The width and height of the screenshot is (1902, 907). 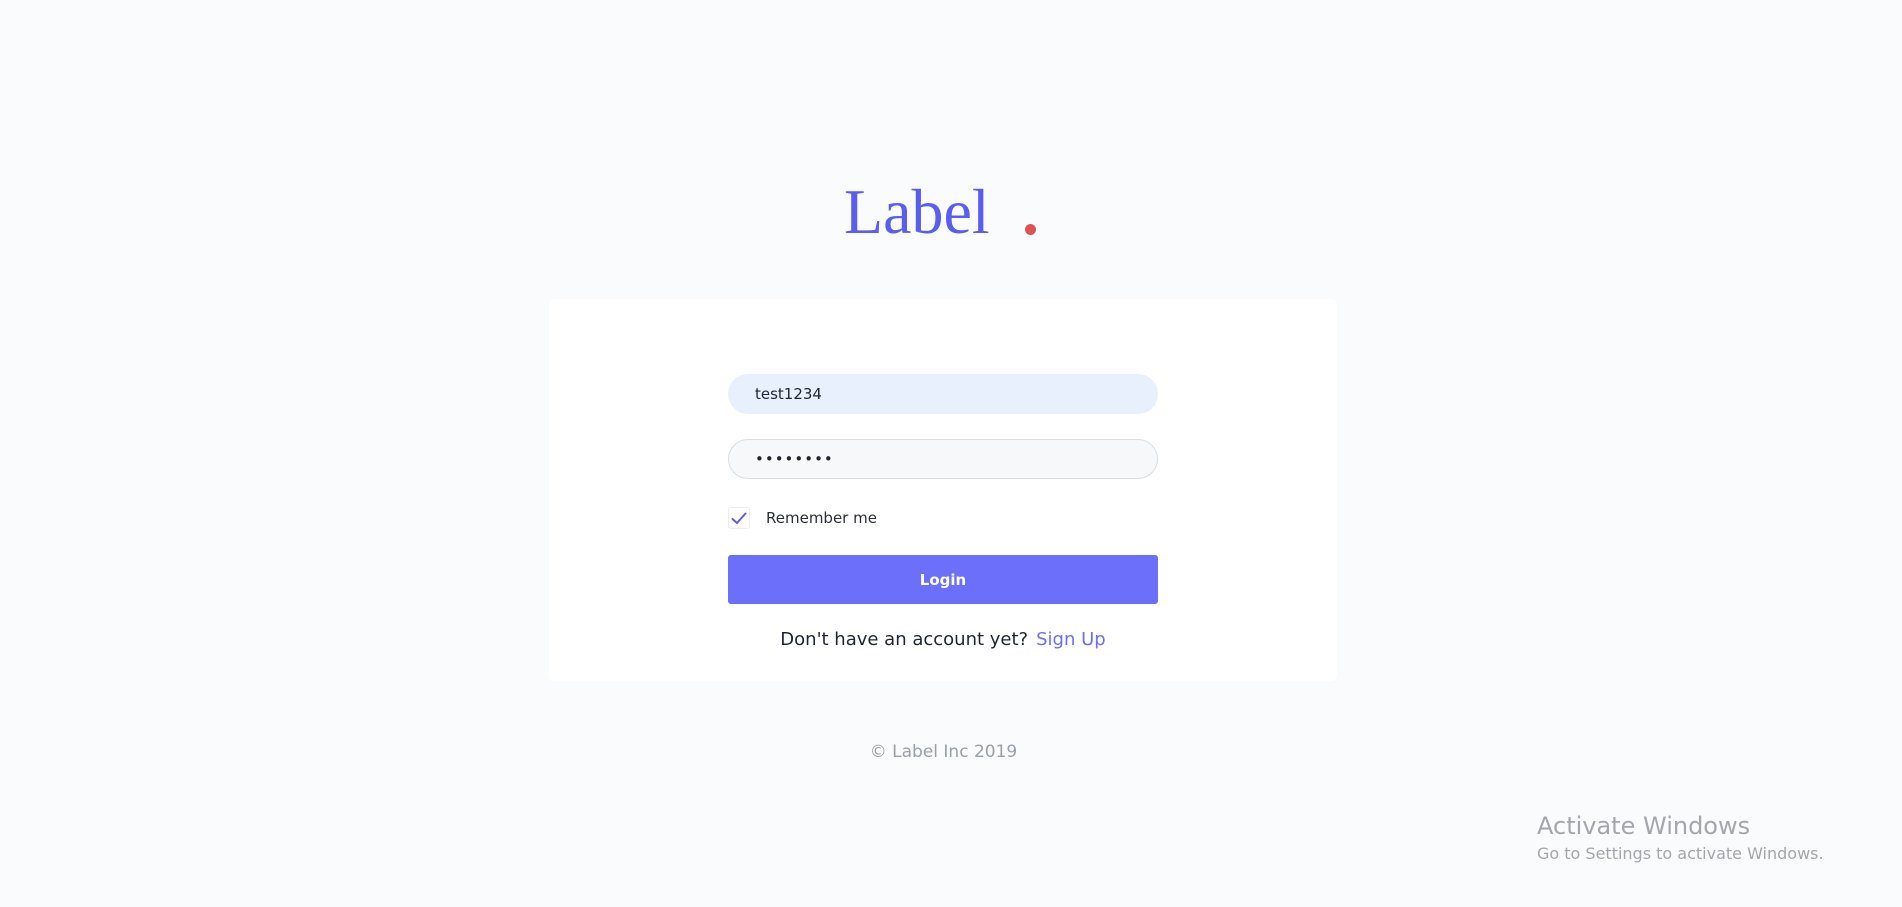 I want to click on remember-me-row: Remember me, so click(x=802, y=518).